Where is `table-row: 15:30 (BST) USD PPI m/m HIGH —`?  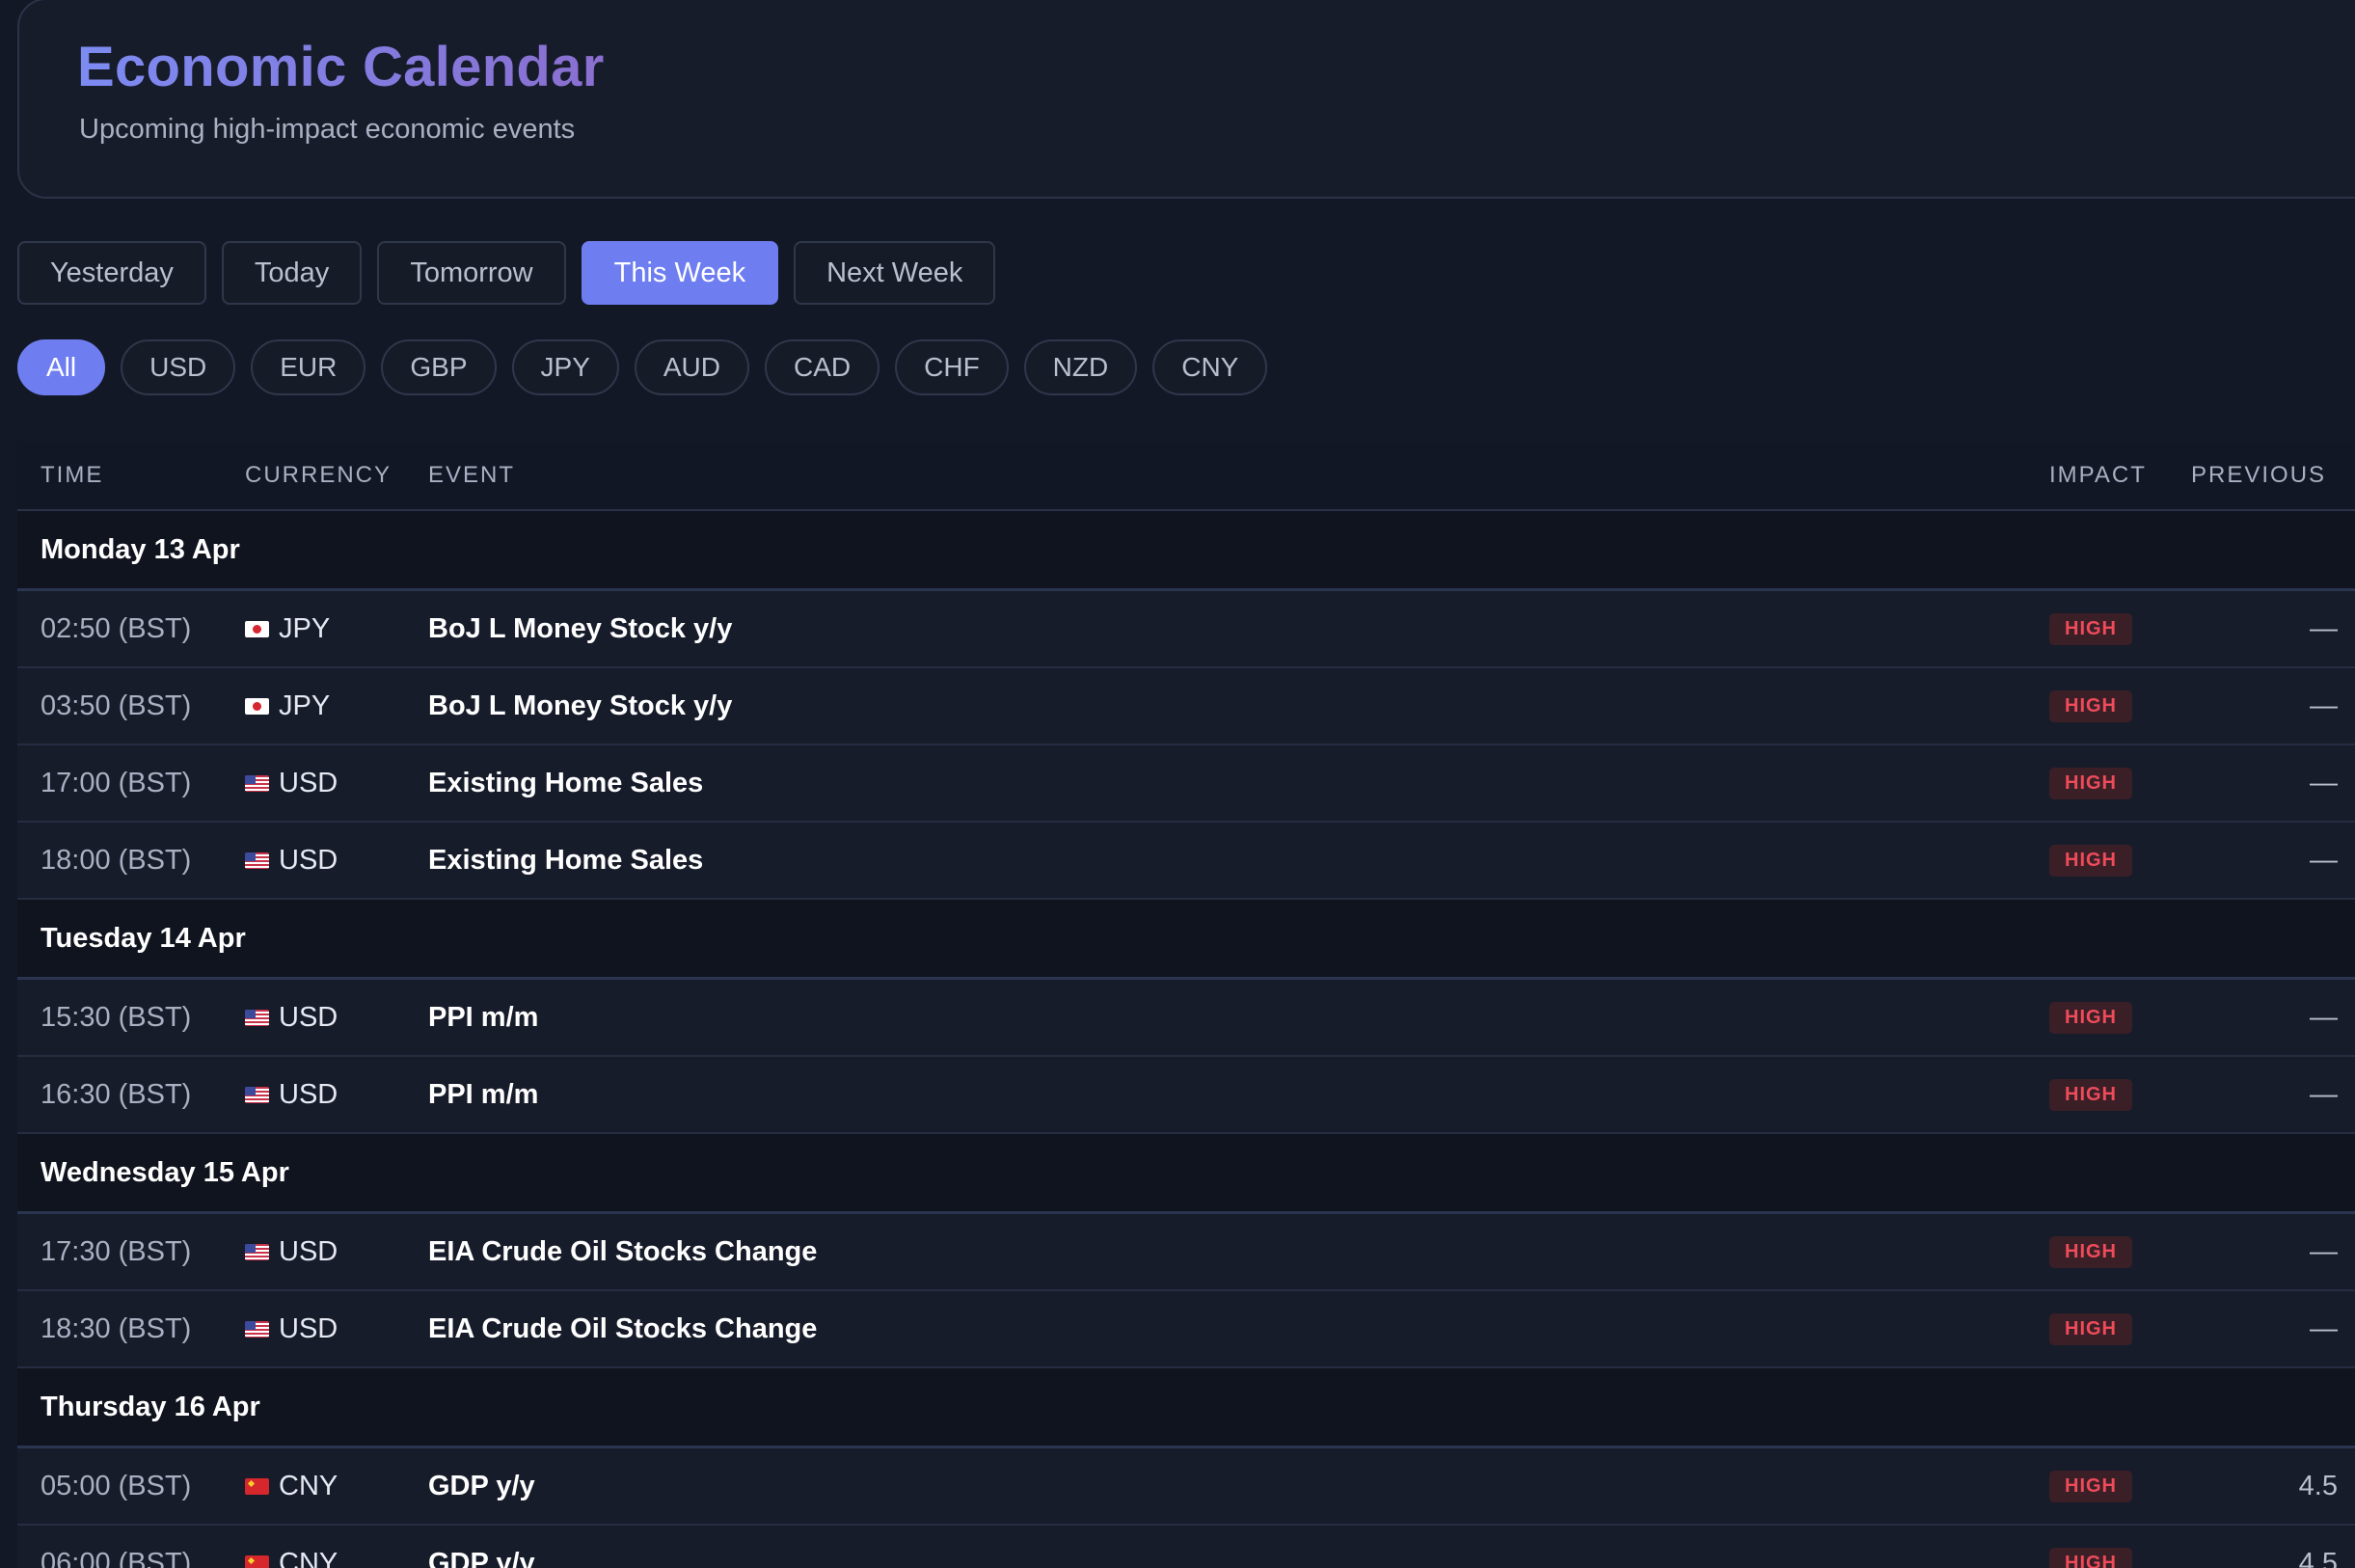
table-row: 15:30 (BST) USD PPI m/m HIGH — is located at coordinates (1186, 1018).